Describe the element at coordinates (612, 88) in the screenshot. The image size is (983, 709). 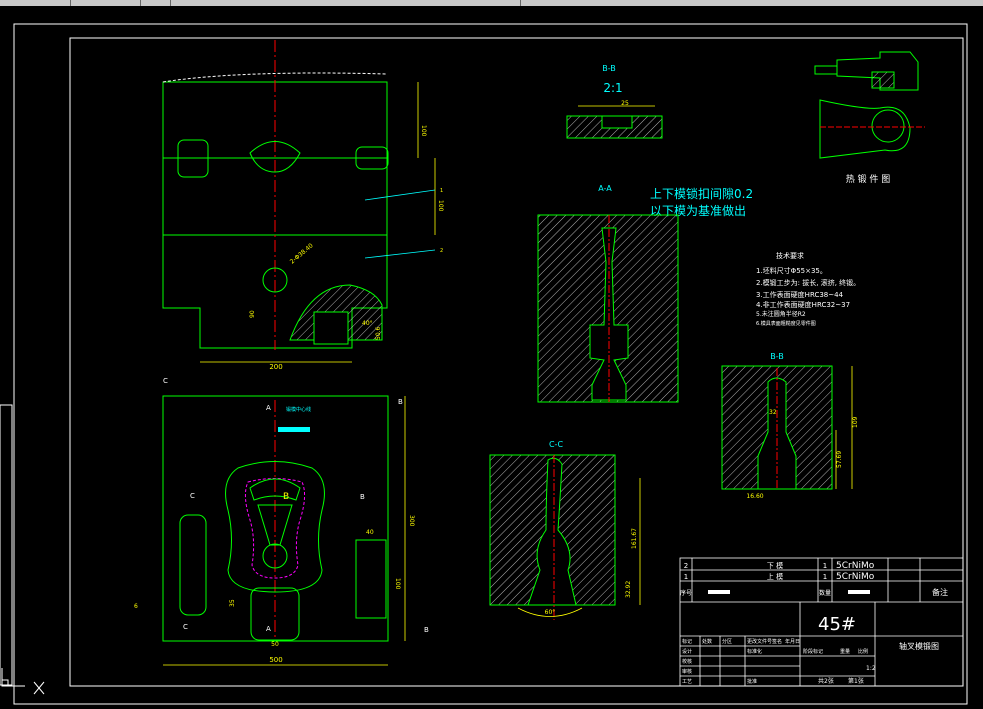
I see `bb-small-scale: 2:1` at that location.